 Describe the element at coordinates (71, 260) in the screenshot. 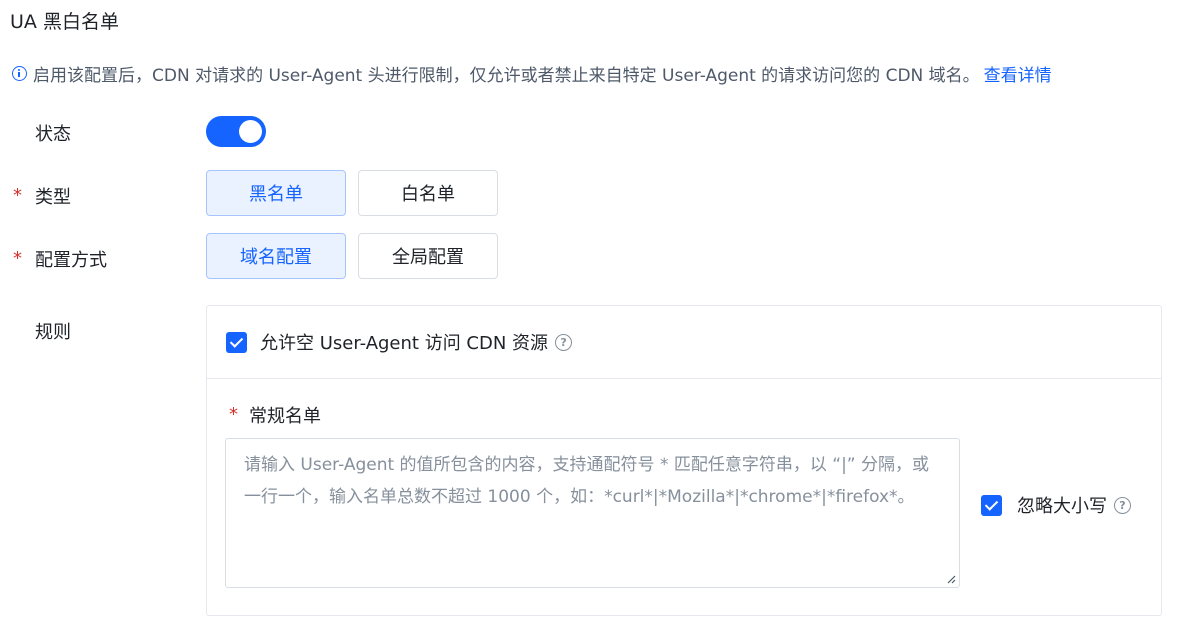

I see `config-mode-label: 配置方式` at that location.